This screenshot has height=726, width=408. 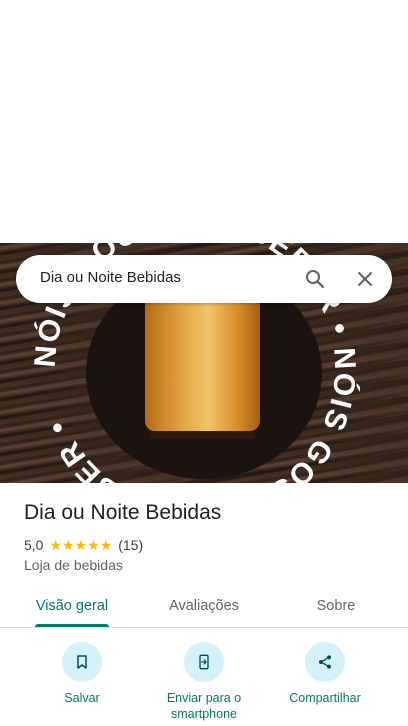 I want to click on place-title: Dia ou Noite Bebidas, so click(x=123, y=512).